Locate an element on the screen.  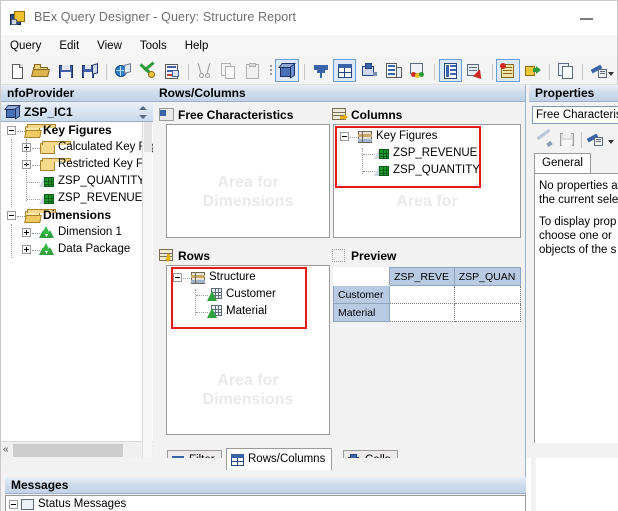
columns-item-zsp-revenue: ZSP_REVENUE is located at coordinates (427, 153).